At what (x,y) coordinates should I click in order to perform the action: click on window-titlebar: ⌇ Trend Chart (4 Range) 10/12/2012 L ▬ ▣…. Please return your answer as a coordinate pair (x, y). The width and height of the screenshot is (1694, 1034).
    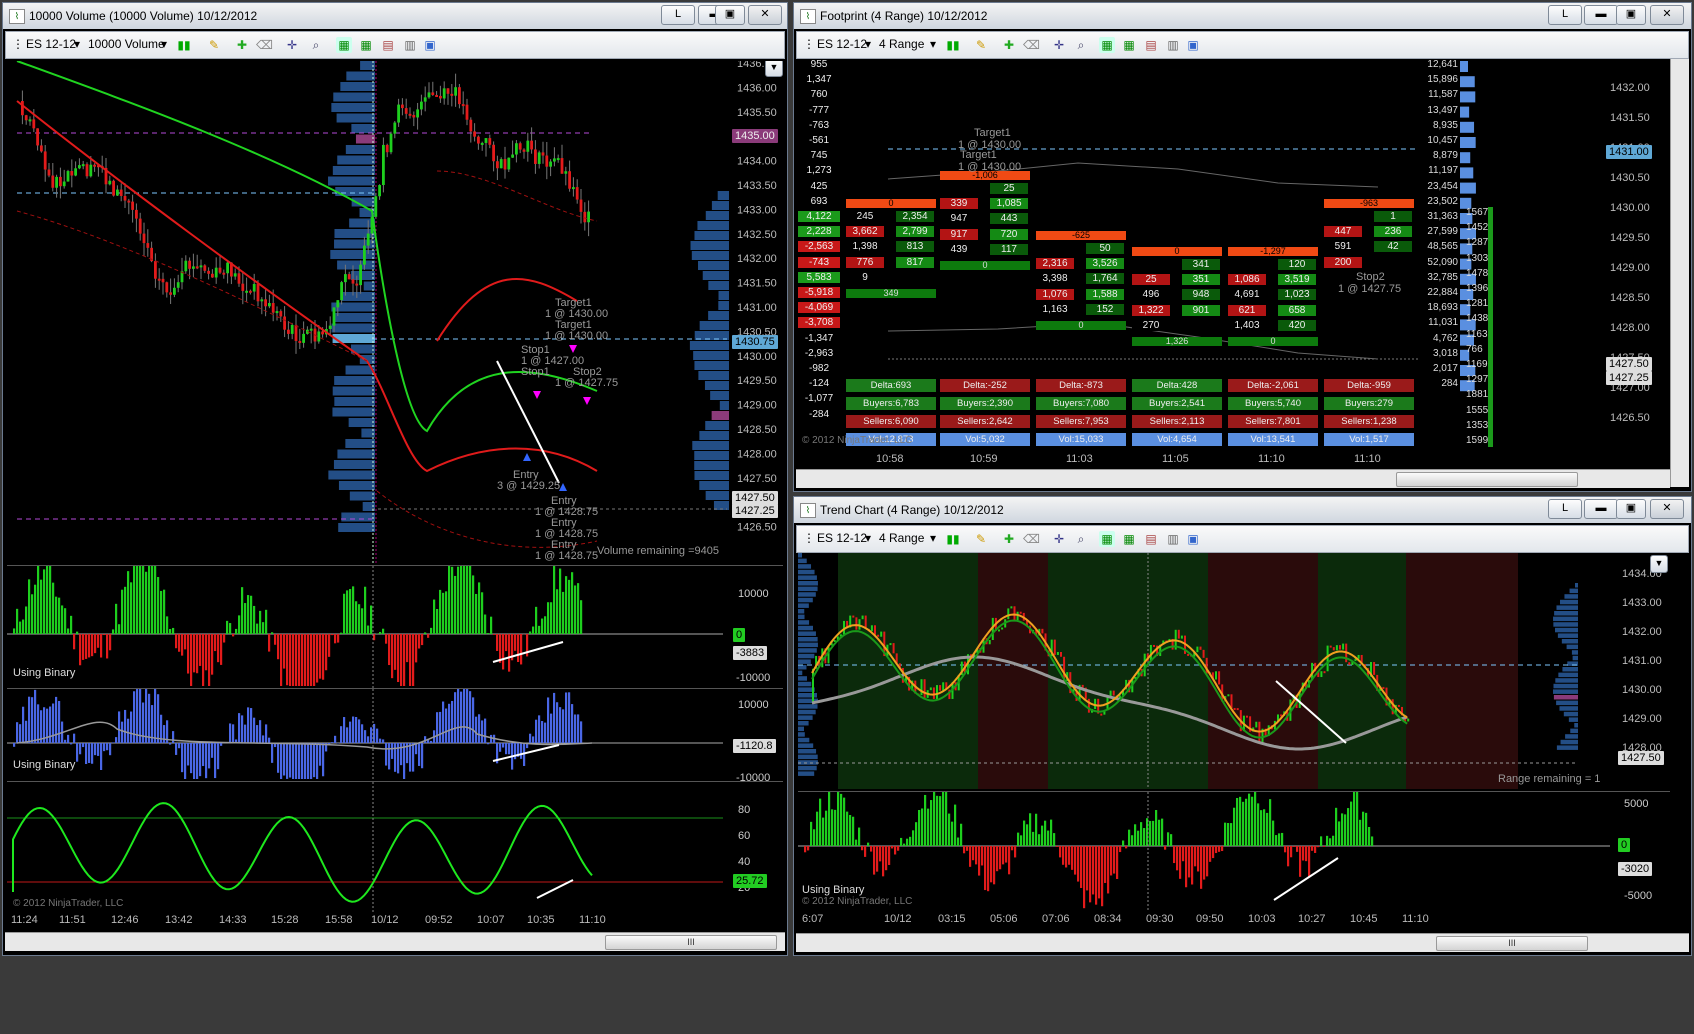
    Looking at the image, I should click on (1242, 510).